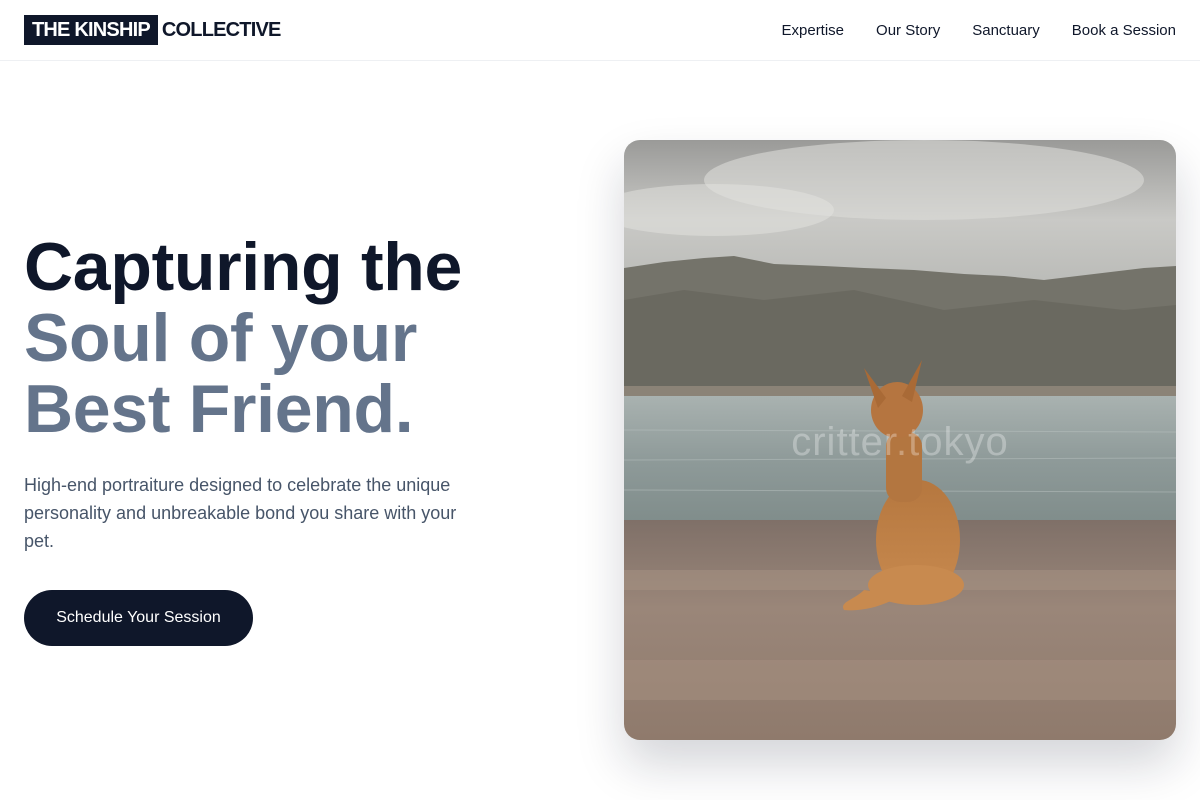  Describe the element at coordinates (908, 30) in the screenshot. I see `nav-link-our-story: Our Story` at that location.